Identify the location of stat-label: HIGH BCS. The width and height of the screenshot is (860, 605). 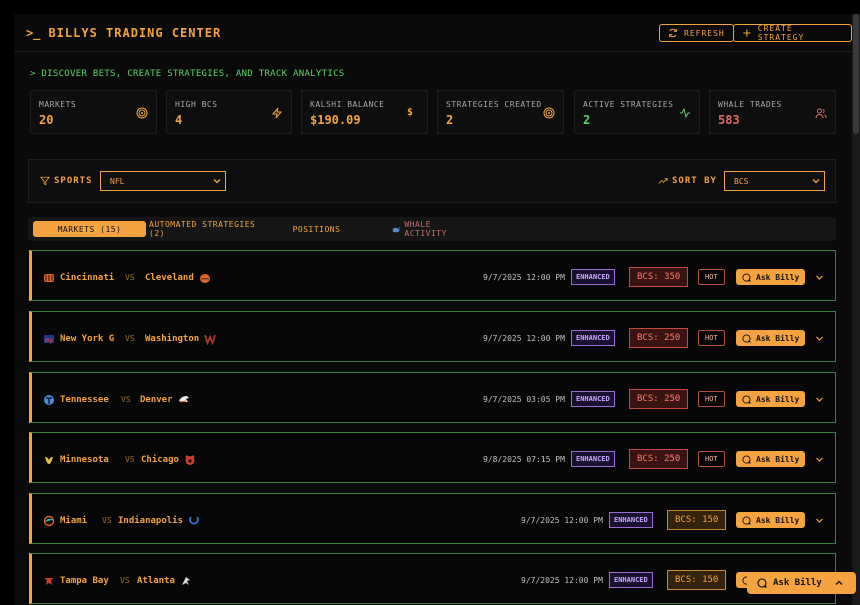
(196, 104).